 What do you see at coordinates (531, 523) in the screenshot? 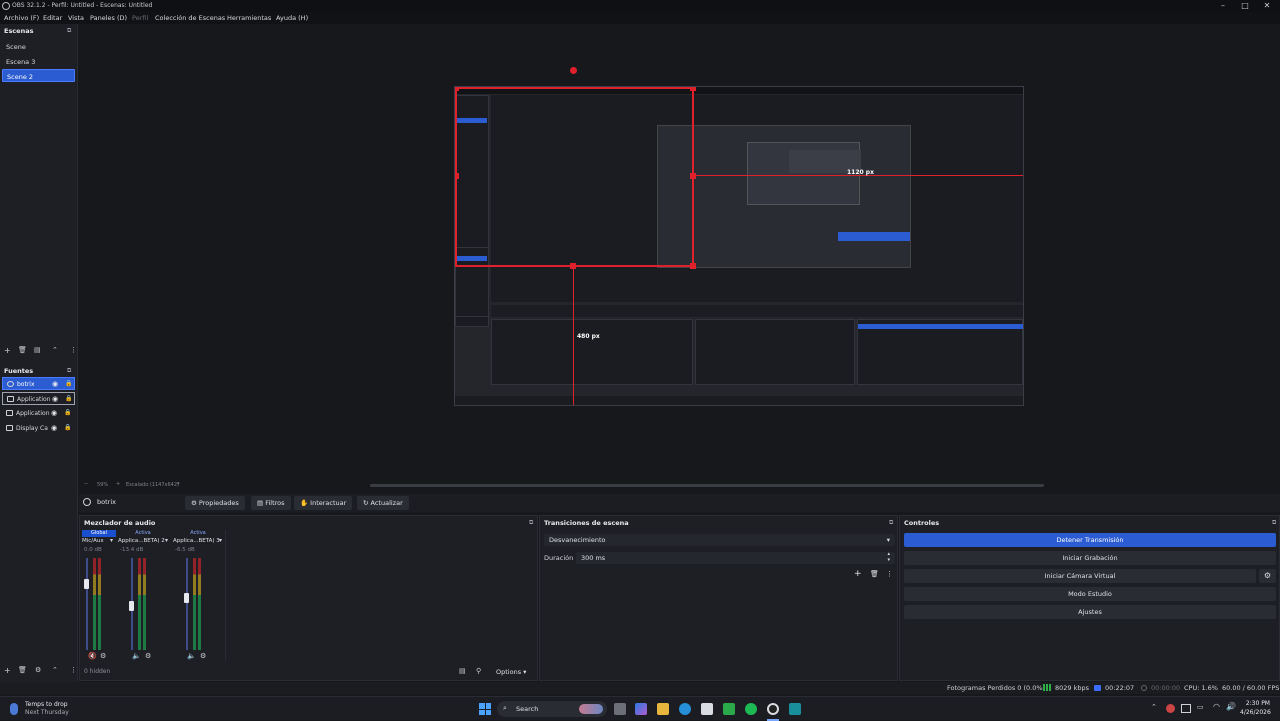
I see `mixer-popout-icon: ⧉` at bounding box center [531, 523].